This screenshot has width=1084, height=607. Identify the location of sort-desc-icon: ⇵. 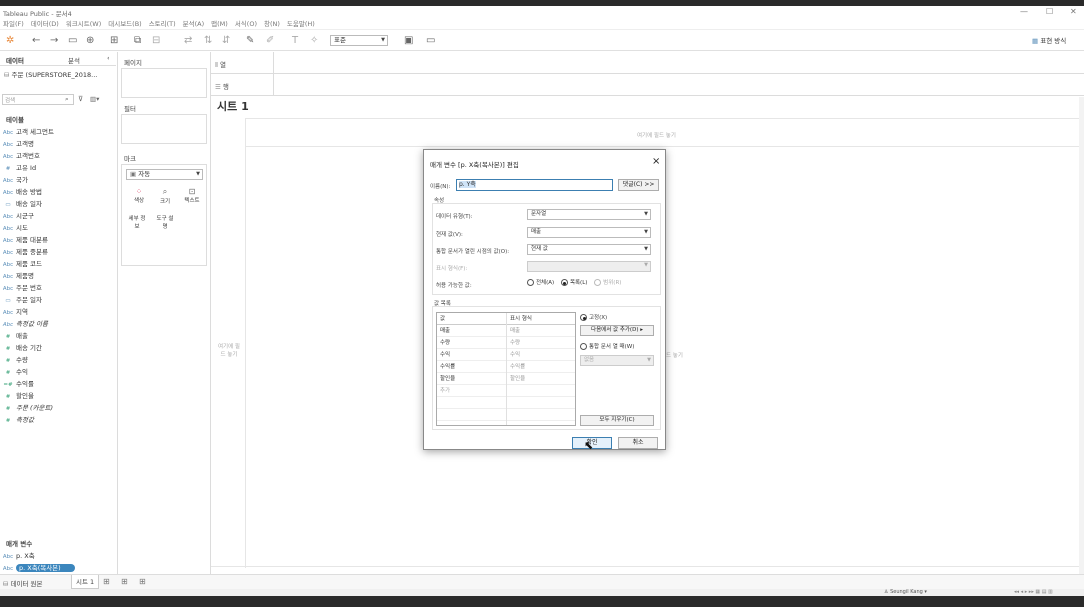
(226, 41).